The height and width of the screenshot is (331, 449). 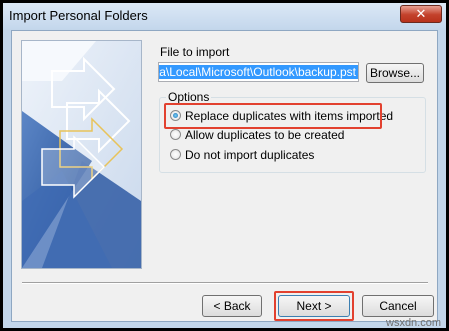 What do you see at coordinates (224, 16) in the screenshot?
I see `title-bar: Import Personal Folders ✕` at bounding box center [224, 16].